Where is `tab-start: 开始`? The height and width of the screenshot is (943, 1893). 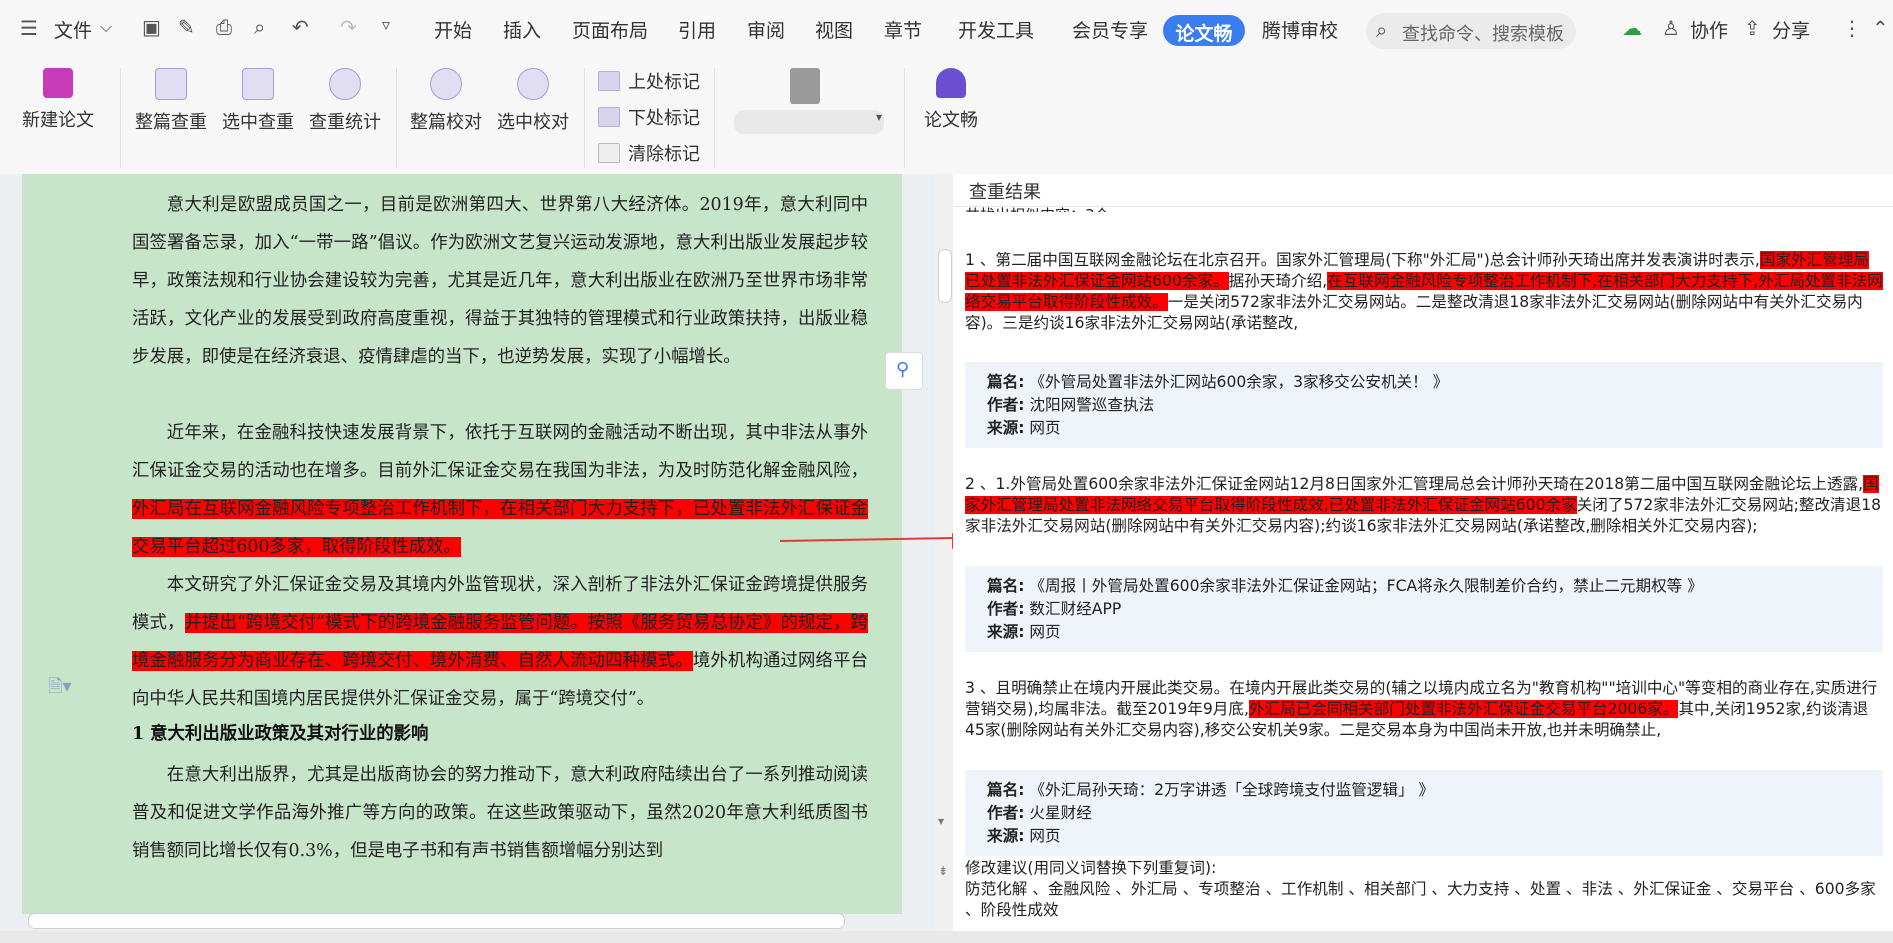 tab-start: 开始 is located at coordinates (453, 29).